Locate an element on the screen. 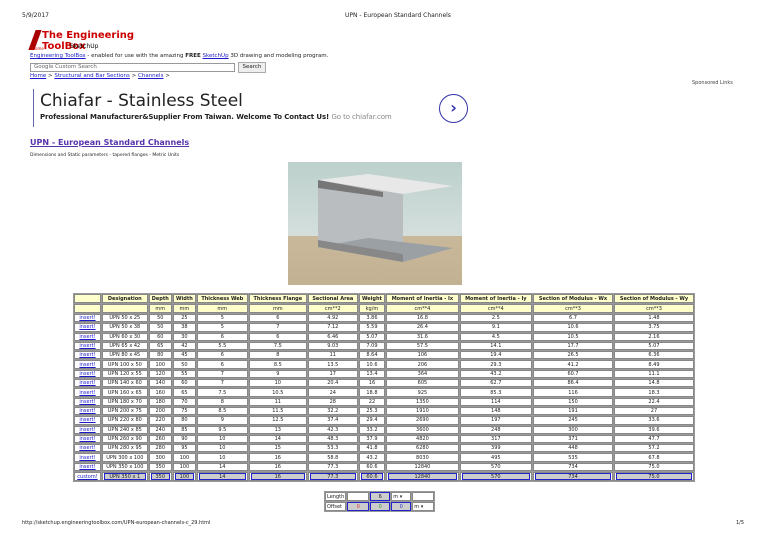 The width and height of the screenshot is (768, 543). table-cell: 3.86 is located at coordinates (372, 318).